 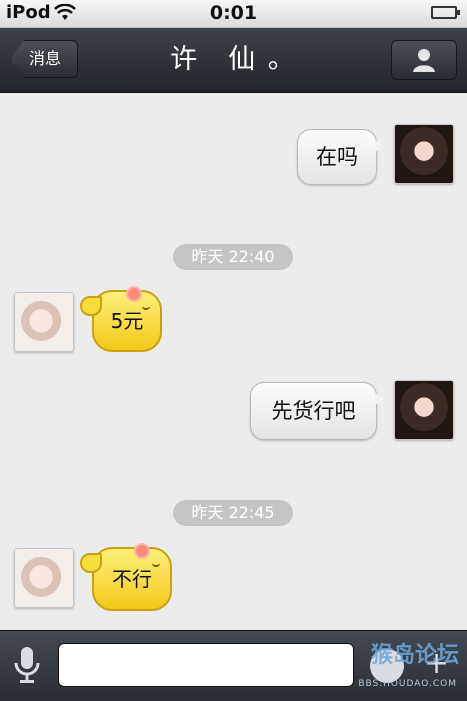 I want to click on message-input, so click(x=206, y=665).